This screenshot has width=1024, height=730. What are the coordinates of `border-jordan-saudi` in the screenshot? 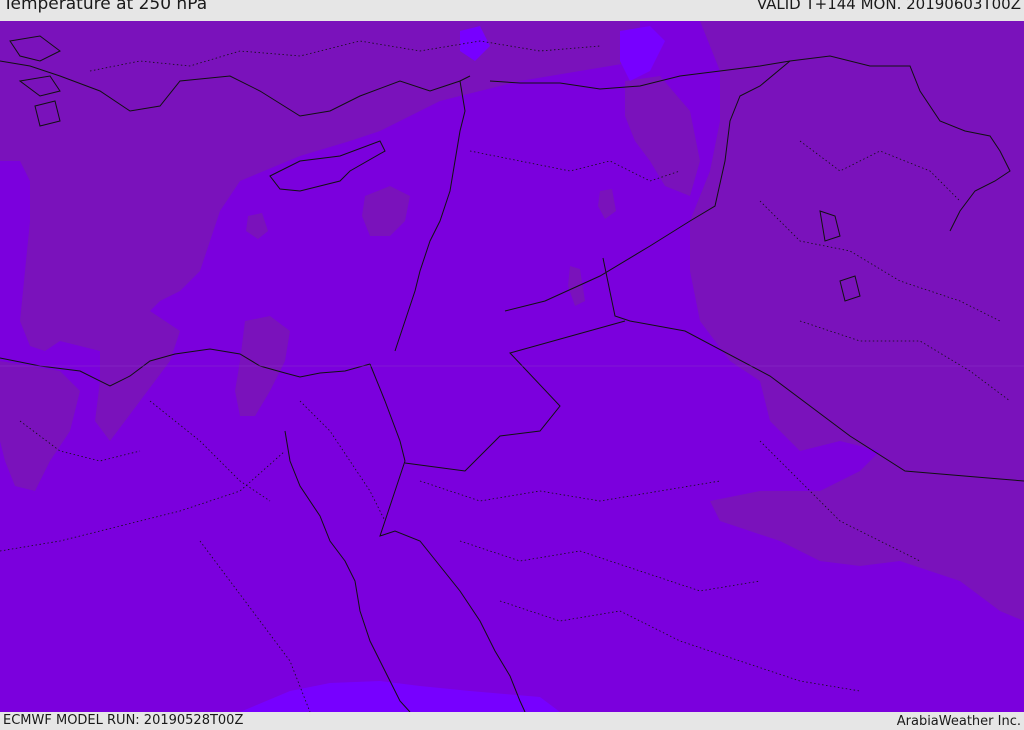 It's located at (515, 396).